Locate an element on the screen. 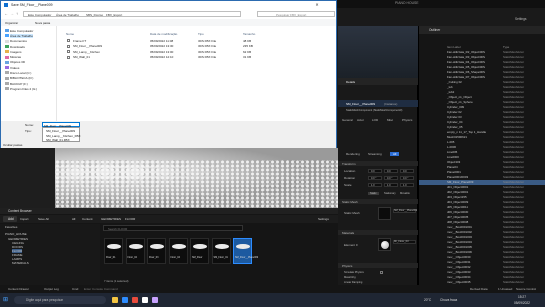  address-segment-4: FBX_Export is located at coordinates (114, 15).